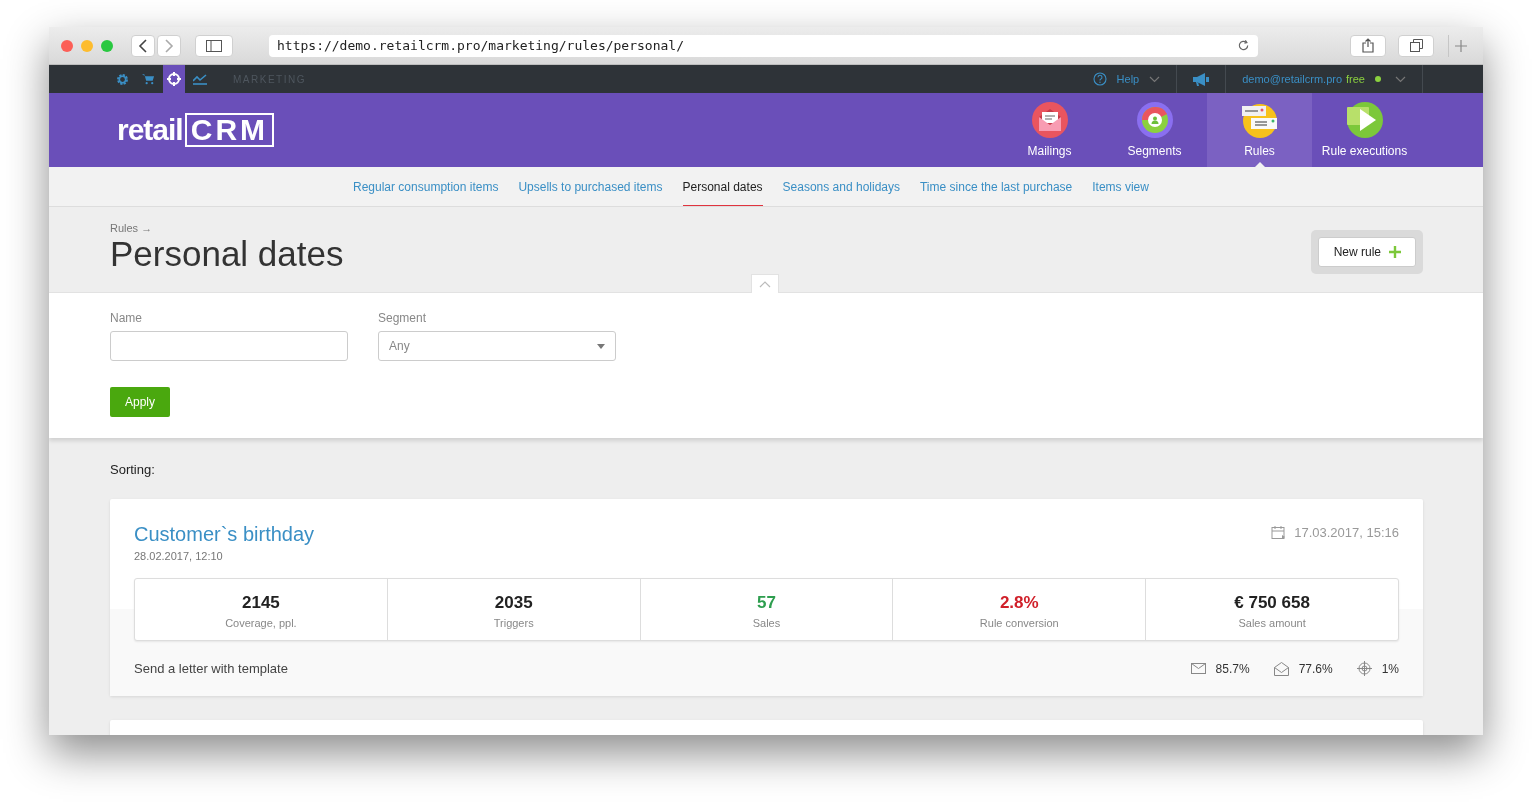  I want to click on sorting-label: Sorting:, so click(133, 469).